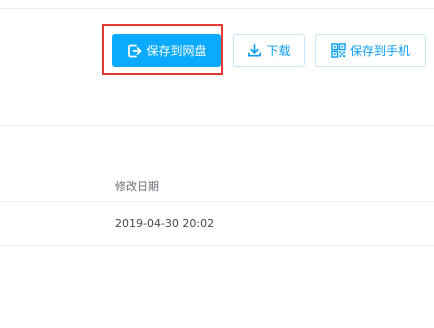 This screenshot has height=328, width=434. What do you see at coordinates (217, 125) in the screenshot?
I see `toolbar-divider` at bounding box center [217, 125].